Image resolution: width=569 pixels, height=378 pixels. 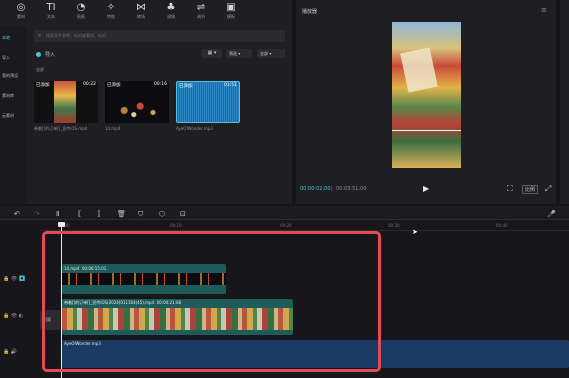 I want to click on media-item-video-1: 已添加 00:22, so click(x=66, y=102).